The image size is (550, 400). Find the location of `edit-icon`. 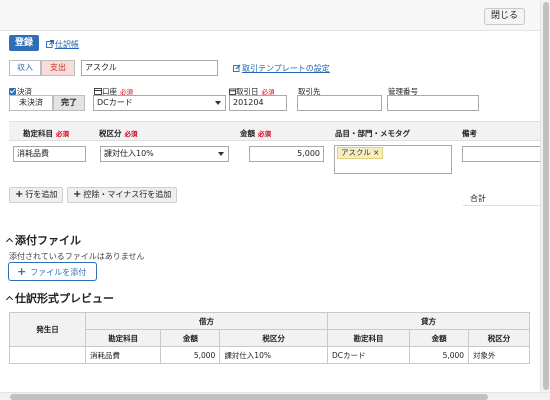

edit-icon is located at coordinates (237, 68).